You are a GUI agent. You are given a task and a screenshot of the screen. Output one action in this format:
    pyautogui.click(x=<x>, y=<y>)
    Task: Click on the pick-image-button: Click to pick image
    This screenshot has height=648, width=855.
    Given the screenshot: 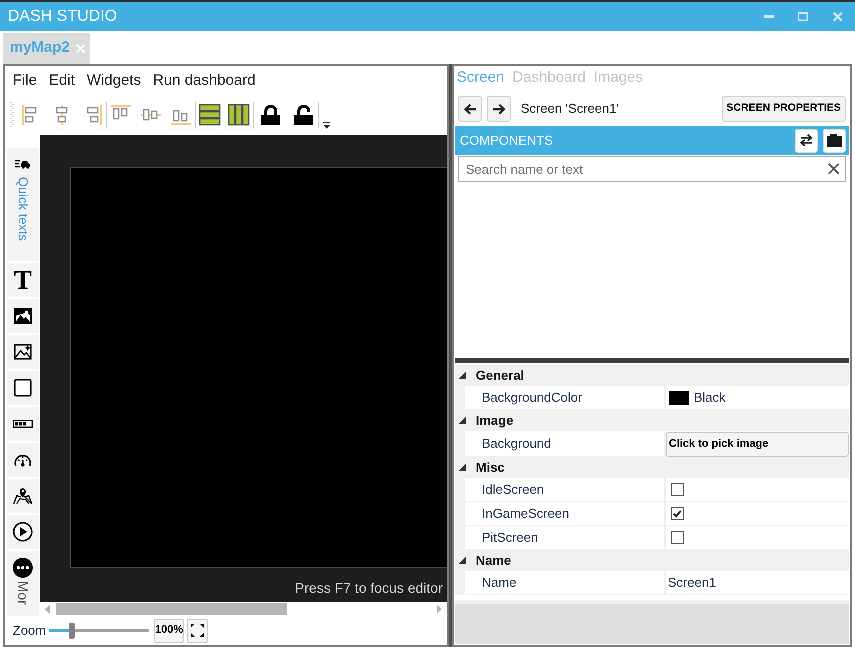 What is the action you would take?
    pyautogui.click(x=757, y=444)
    